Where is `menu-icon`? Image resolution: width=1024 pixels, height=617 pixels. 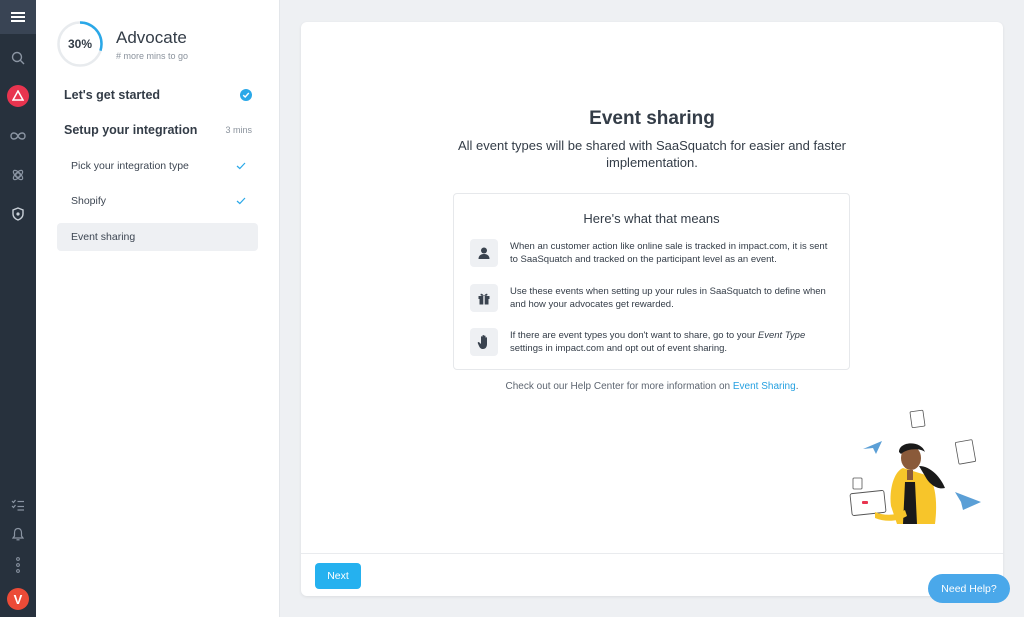
menu-icon is located at coordinates (18, 17).